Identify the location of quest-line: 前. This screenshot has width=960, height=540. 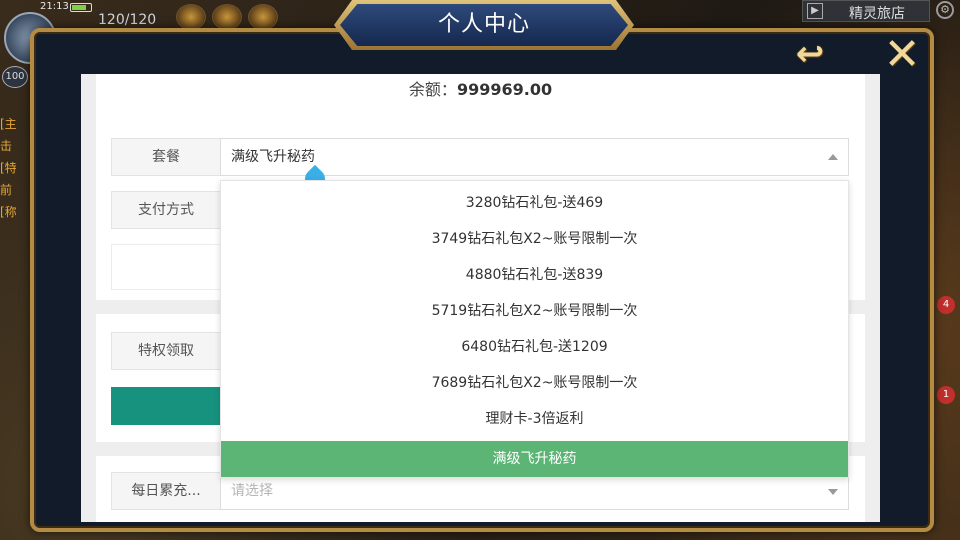
(6, 190).